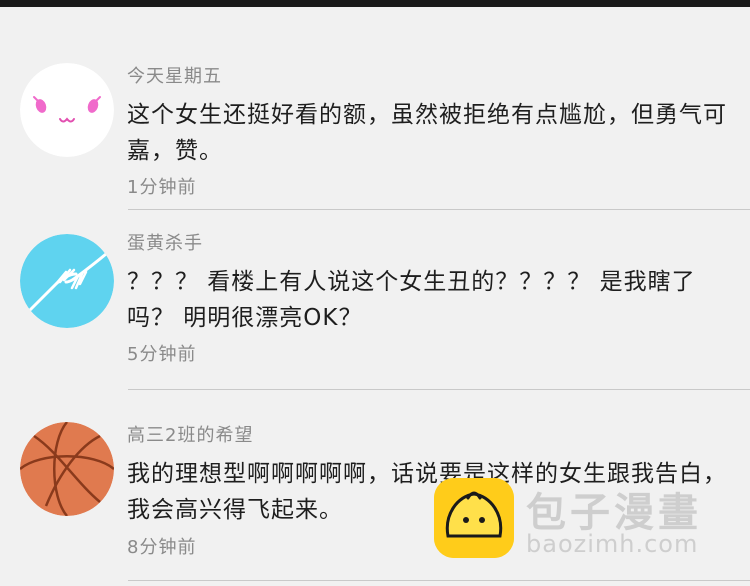 This screenshot has width=750, height=586. Describe the element at coordinates (411, 300) in the screenshot. I see `comment-text: ？？？ 看楼上有人说这个女生丑的？？？？ 是我瞎了吗？ 明明很漂亮OK？` at that location.